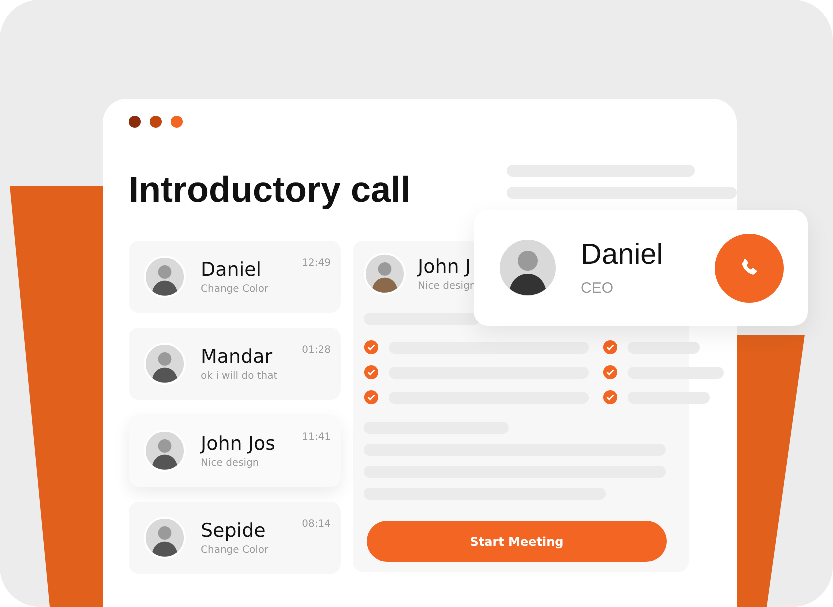 The image size is (833, 607). I want to click on contact-name: John Jos, so click(238, 444).